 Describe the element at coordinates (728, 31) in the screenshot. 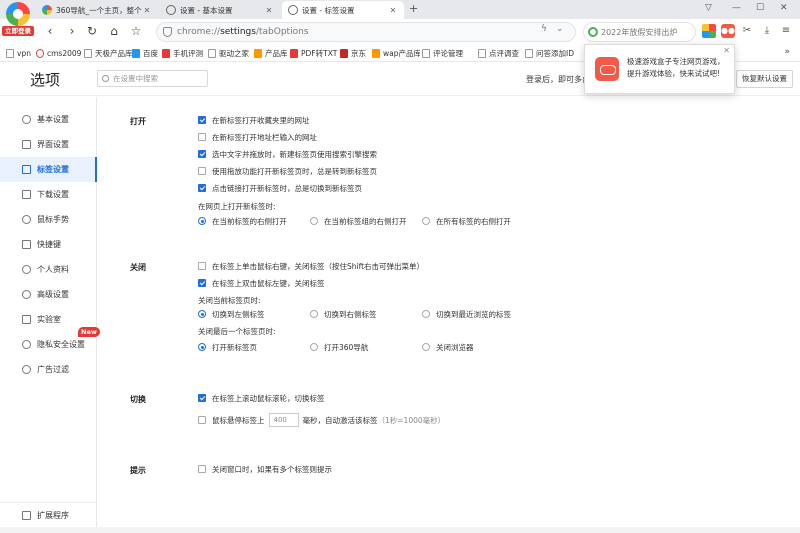

I see `gamepad-icon: ●●` at that location.